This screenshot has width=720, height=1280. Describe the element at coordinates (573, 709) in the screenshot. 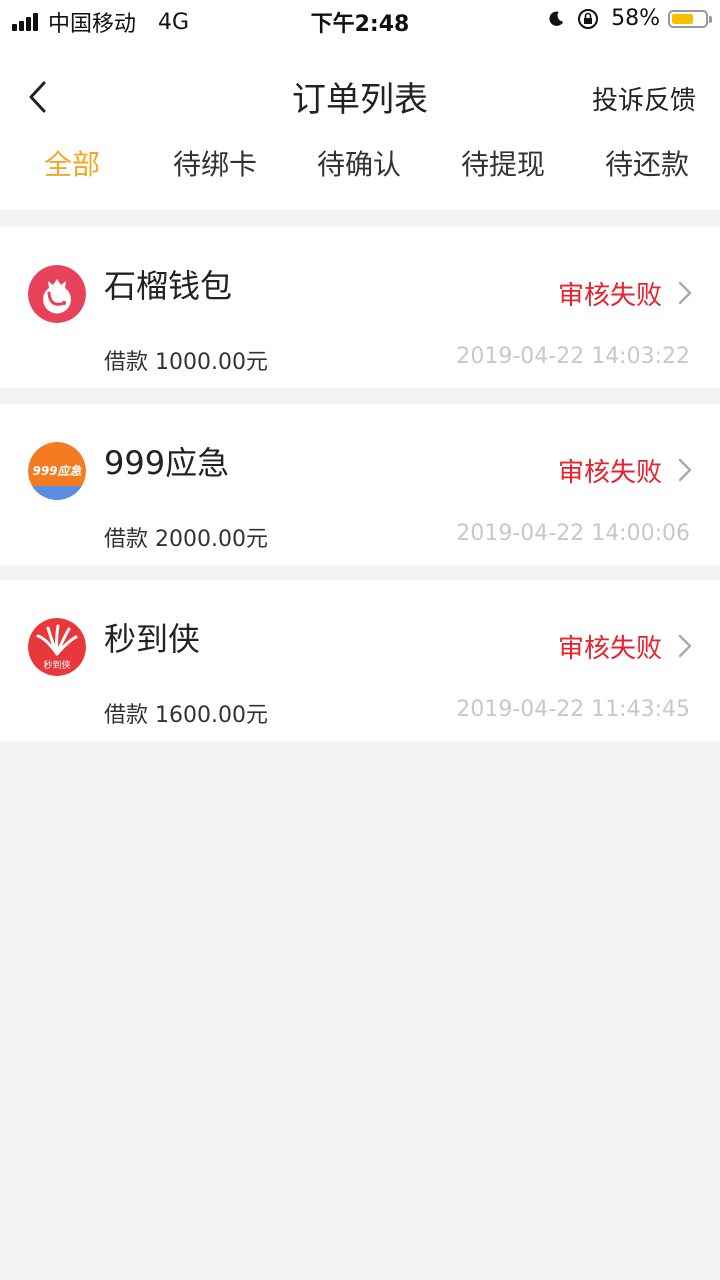

I see `order-date: 2019-04-22 11:43:45` at that location.